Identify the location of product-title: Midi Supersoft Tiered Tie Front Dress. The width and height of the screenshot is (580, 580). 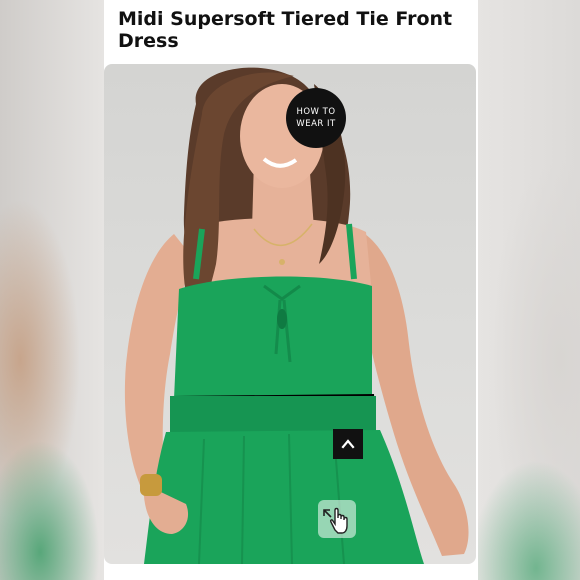
(285, 30).